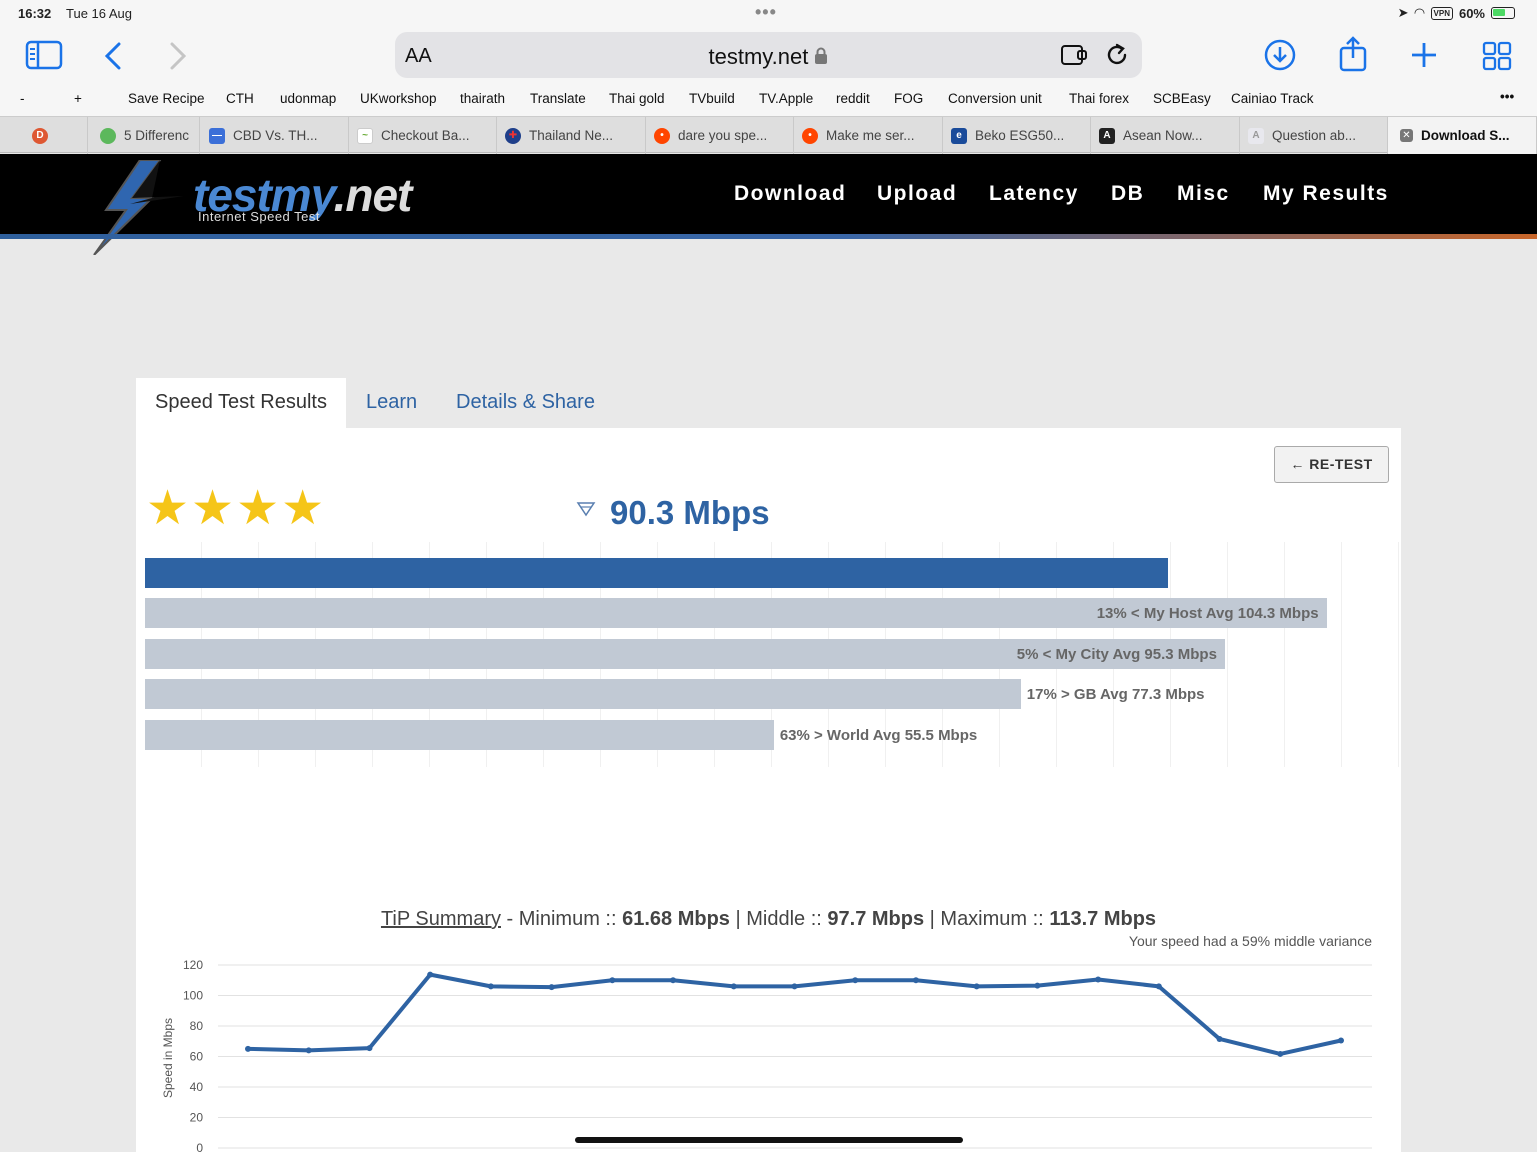  I want to click on extension-icon, so click(1075, 55).